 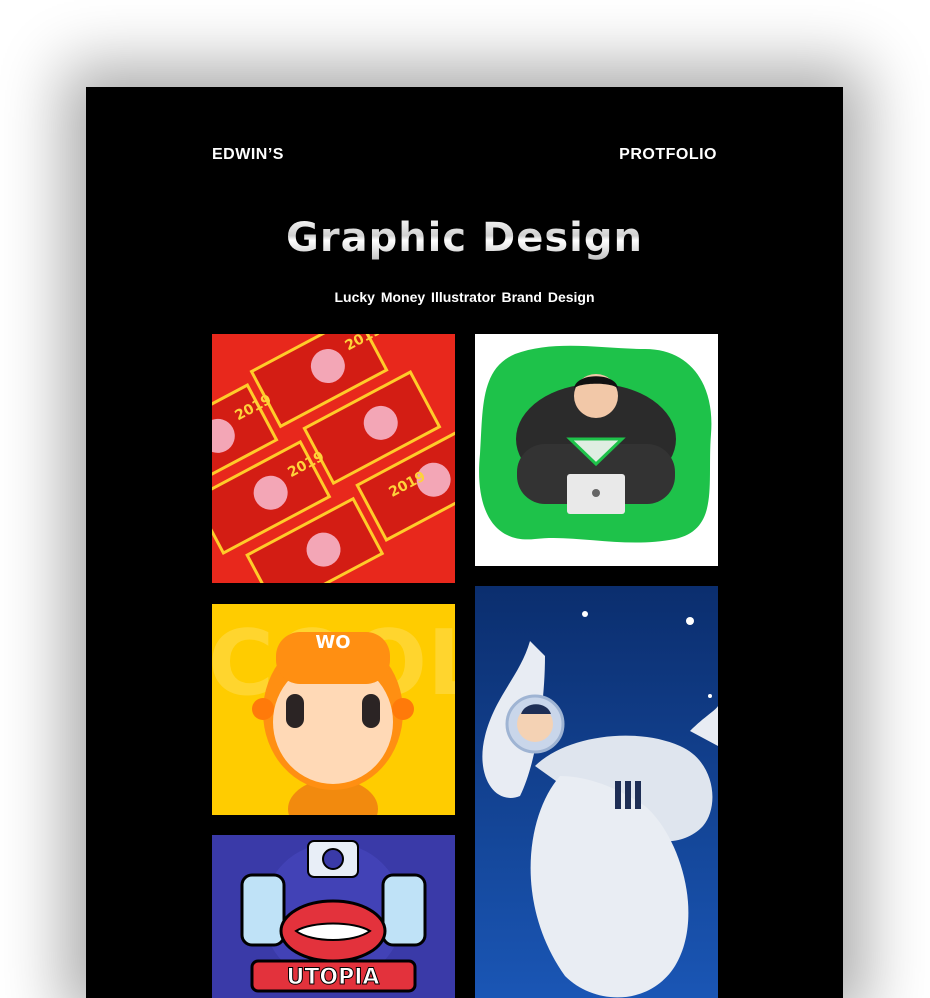 I want to click on utopia-label: UTOPIA, so click(x=333, y=977).